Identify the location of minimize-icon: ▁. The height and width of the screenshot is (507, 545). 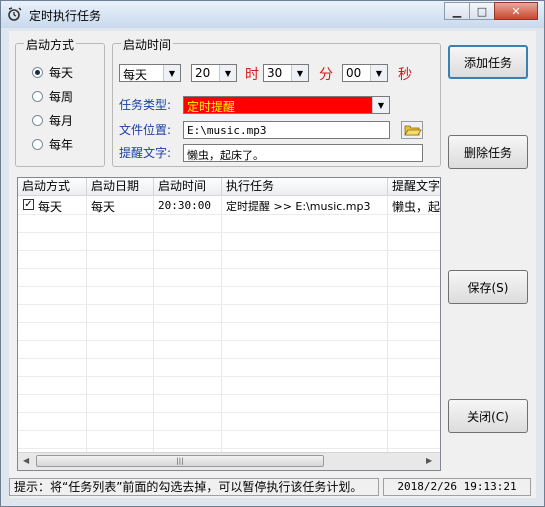
(457, 11).